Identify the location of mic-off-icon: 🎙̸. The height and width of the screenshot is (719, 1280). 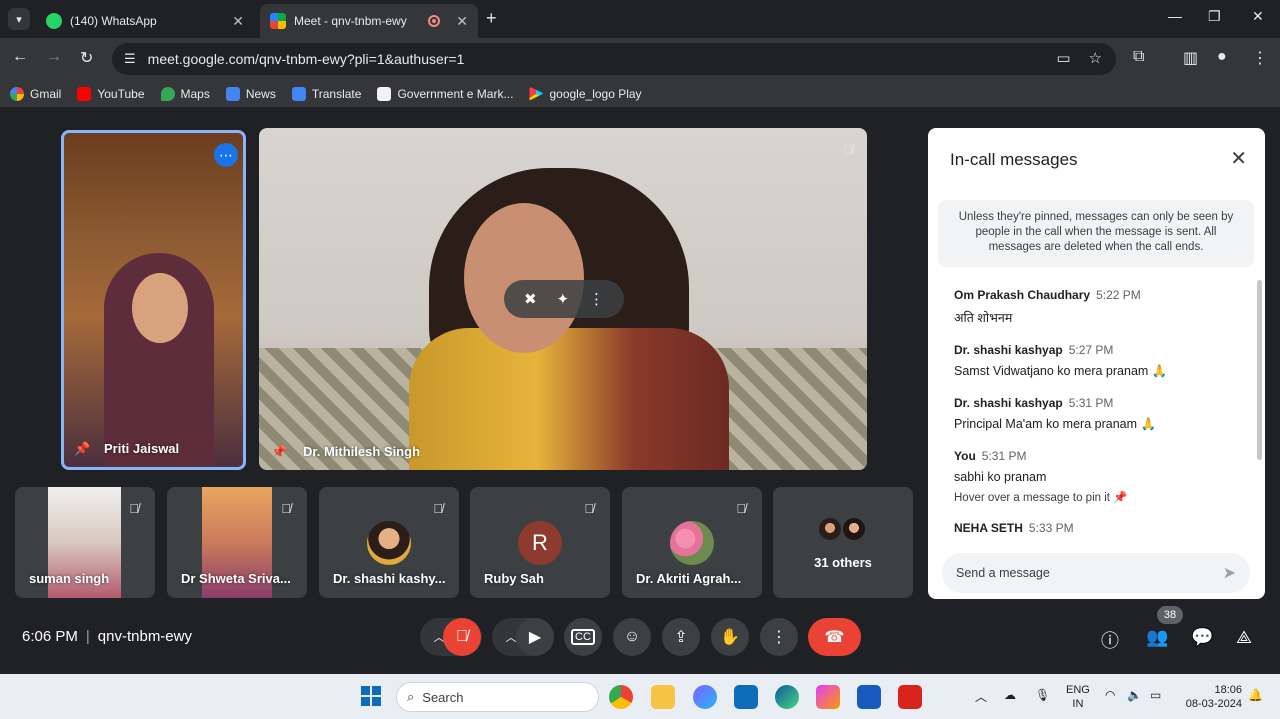
(286, 508).